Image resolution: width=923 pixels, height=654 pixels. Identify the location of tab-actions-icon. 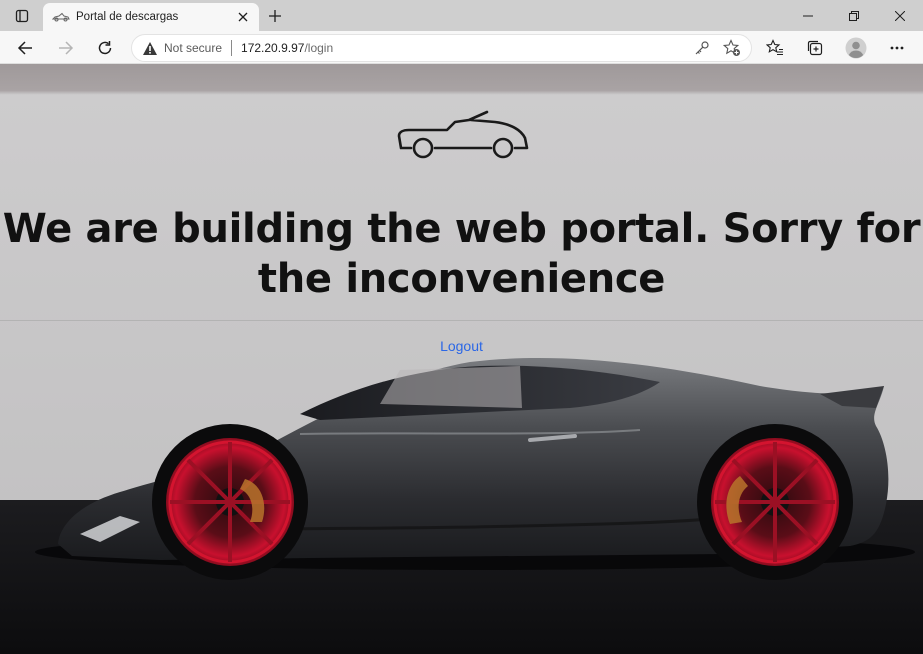
(22, 16).